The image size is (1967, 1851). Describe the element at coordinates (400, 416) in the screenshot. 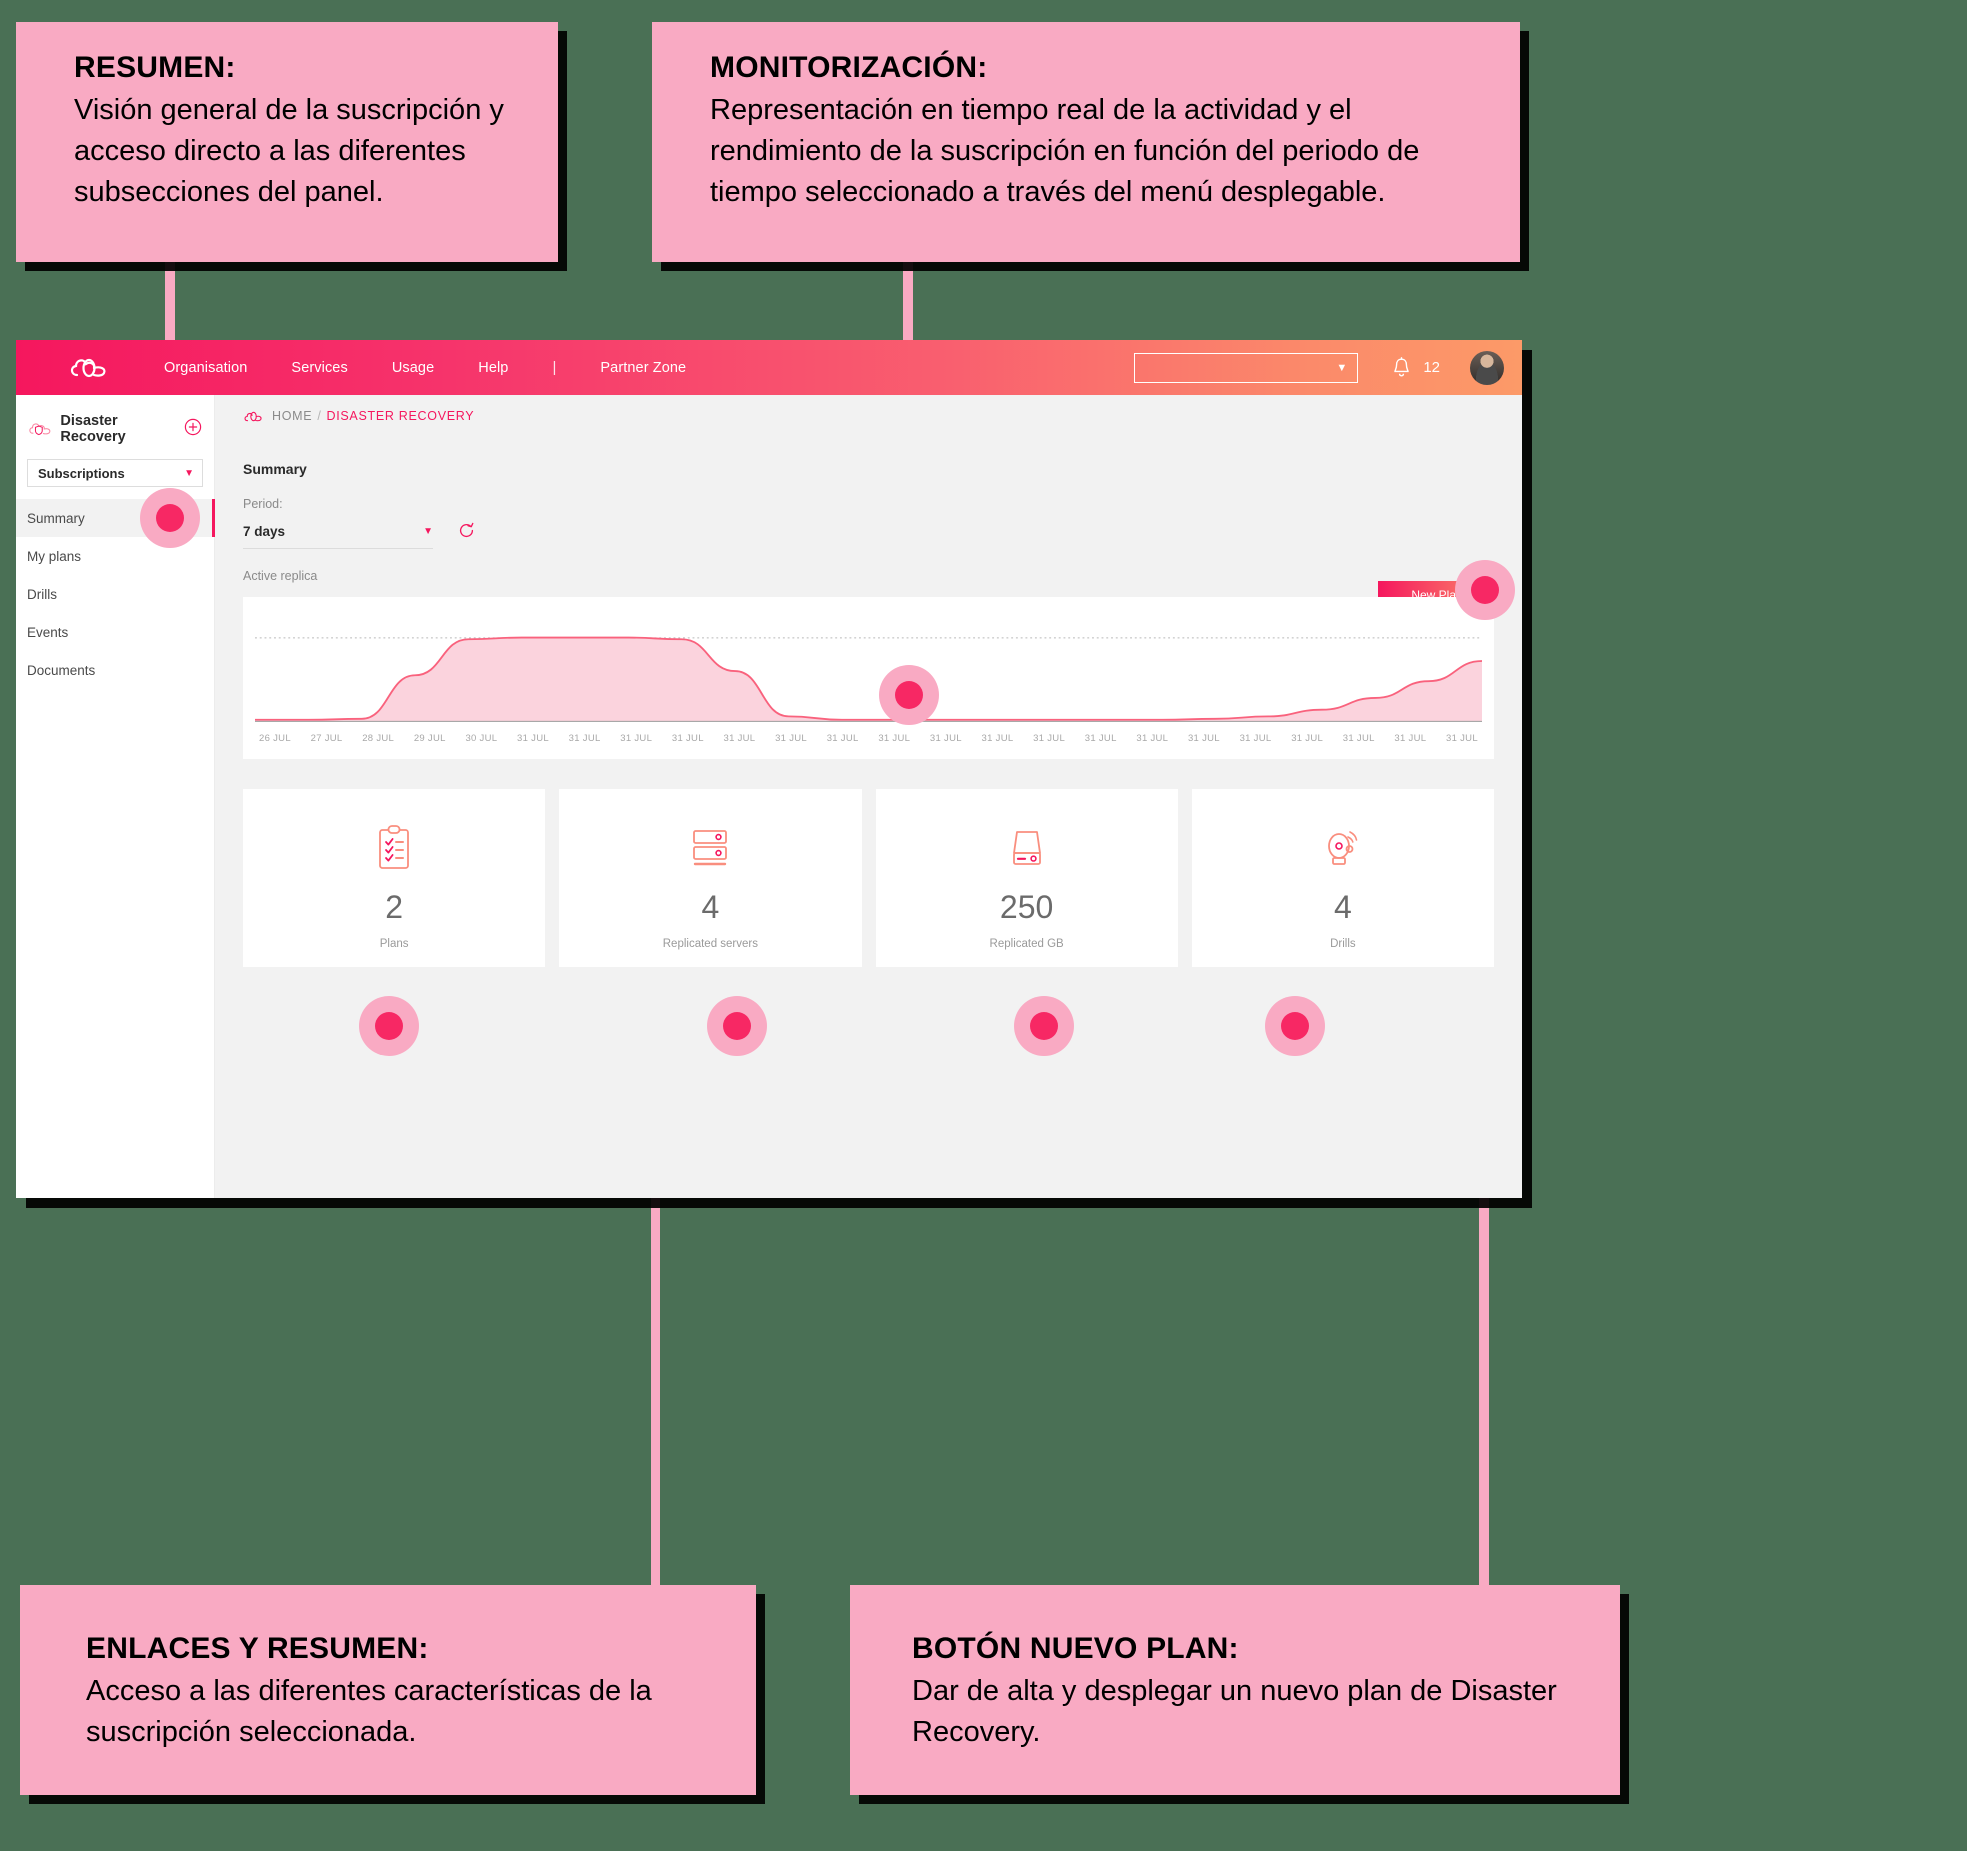

I see `breadcrumb-current: DISASTER RECOVERY` at that location.